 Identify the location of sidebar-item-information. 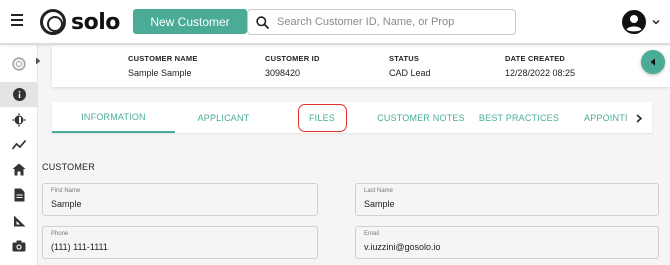
(19, 94).